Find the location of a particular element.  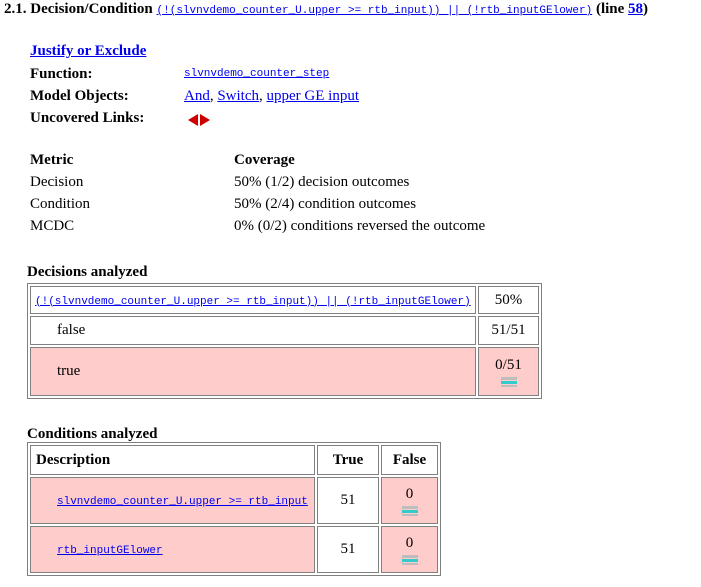

decision-outcome: true is located at coordinates (253, 371).